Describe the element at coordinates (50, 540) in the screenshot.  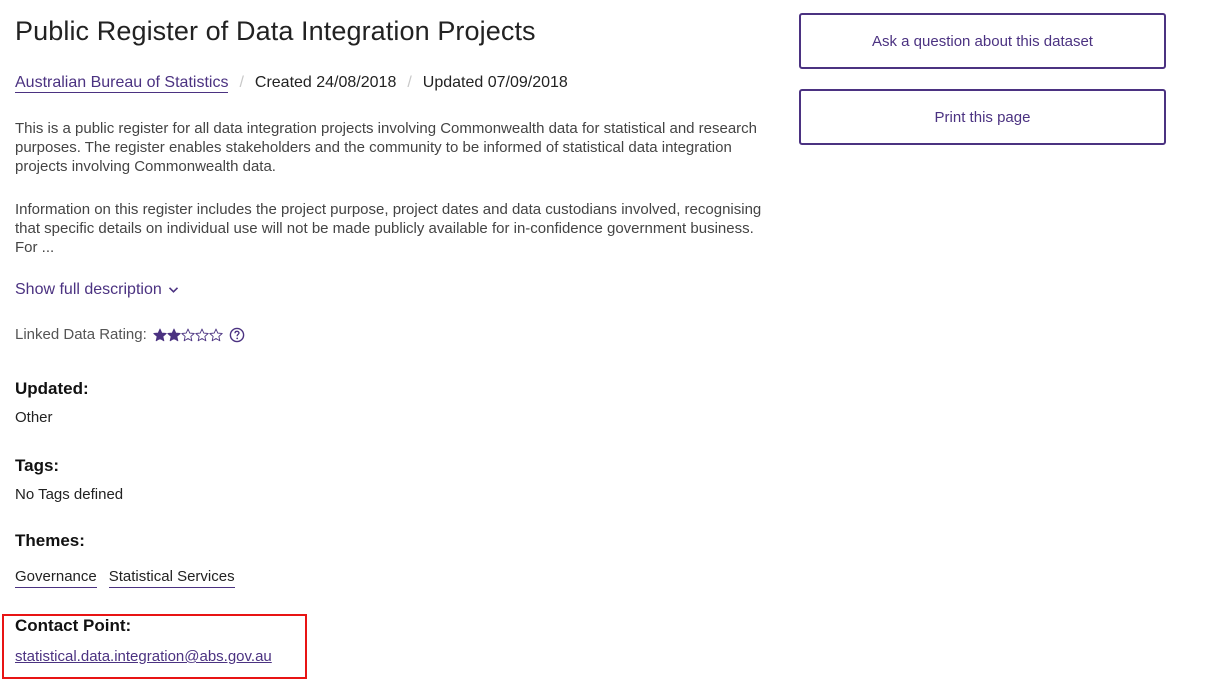
I see `themes-label: Themes:` at that location.